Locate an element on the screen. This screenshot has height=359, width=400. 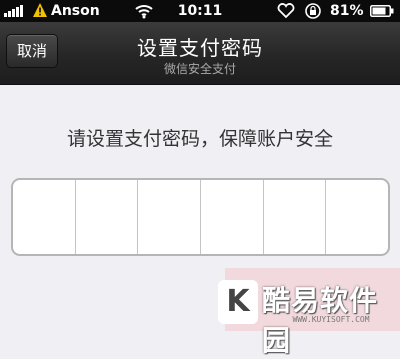
battery-percent: 81% is located at coordinates (347, 11).